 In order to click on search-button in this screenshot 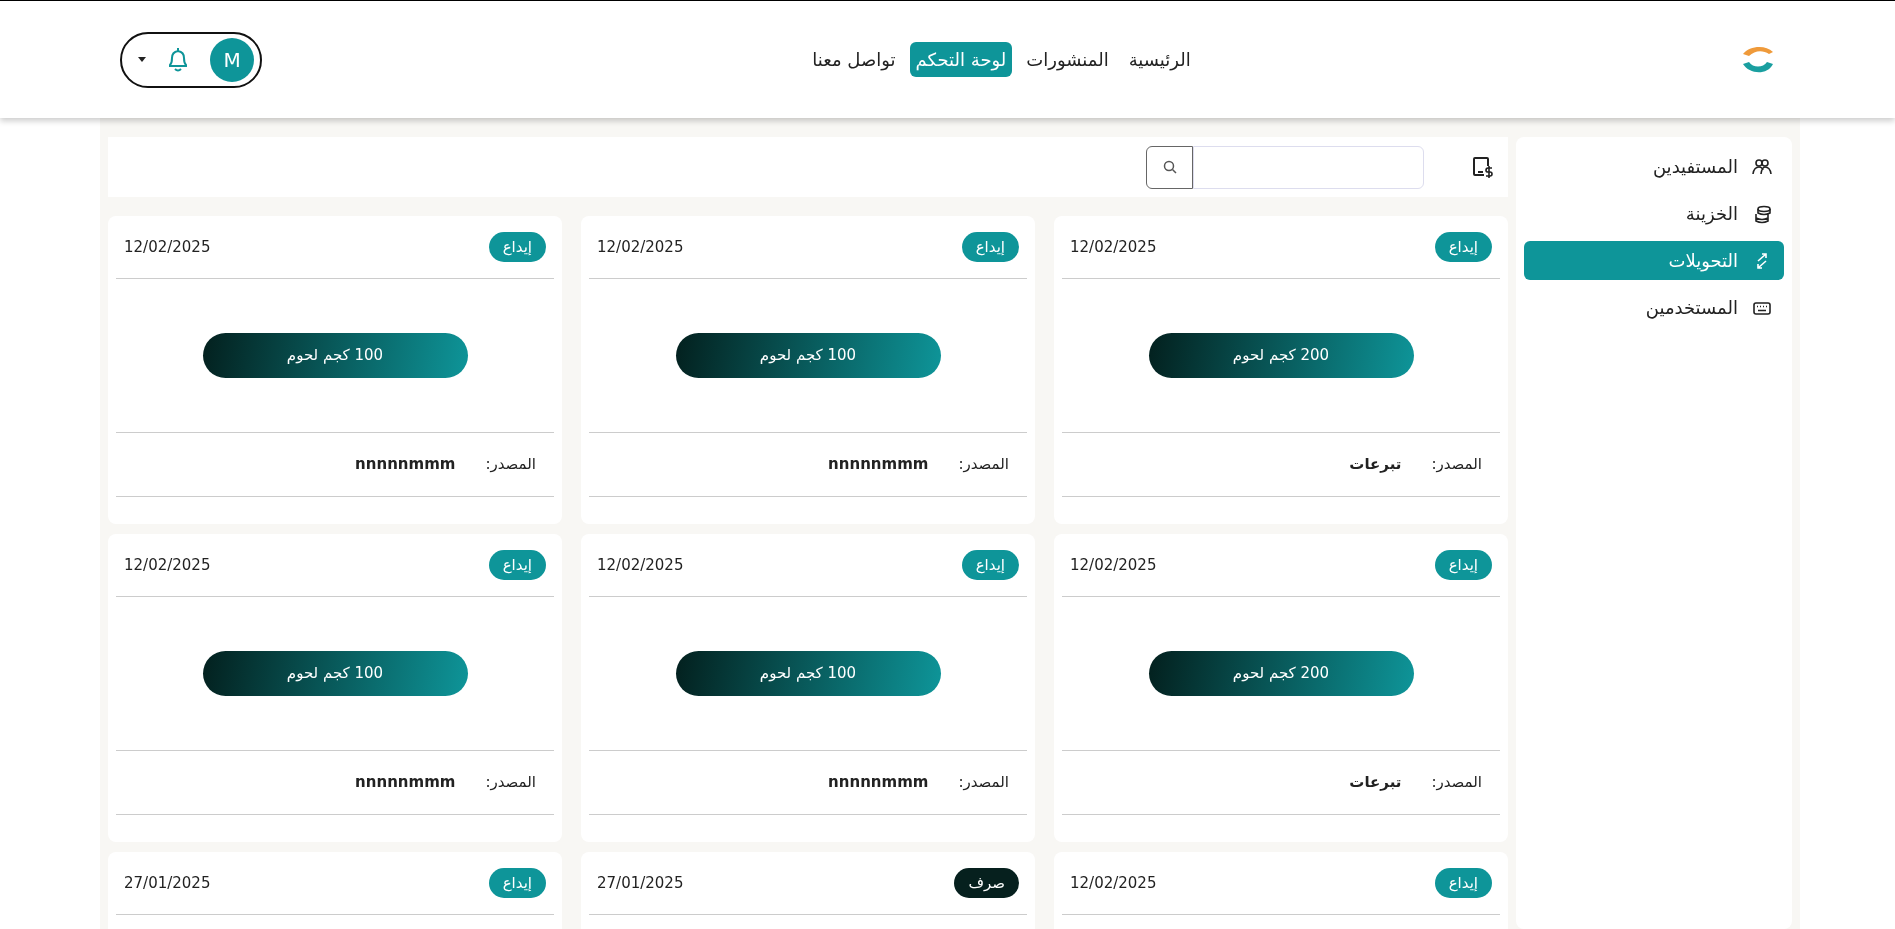, I will do `click(1169, 167)`.